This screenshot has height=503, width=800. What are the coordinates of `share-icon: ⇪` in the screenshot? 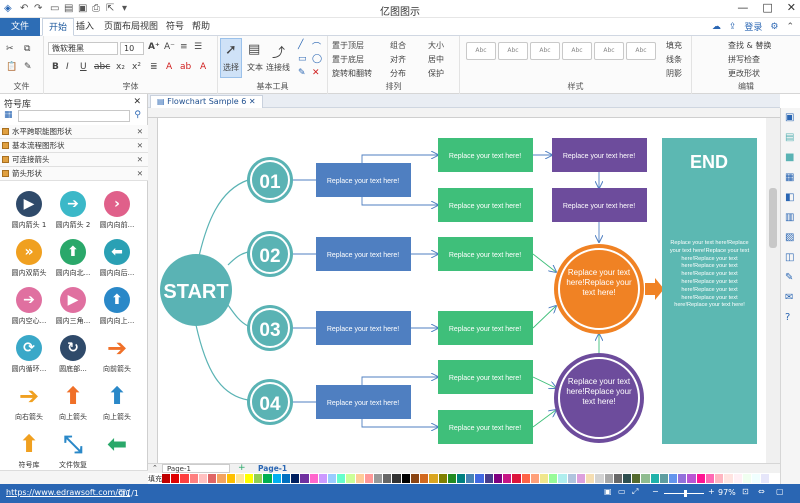 It's located at (733, 27).